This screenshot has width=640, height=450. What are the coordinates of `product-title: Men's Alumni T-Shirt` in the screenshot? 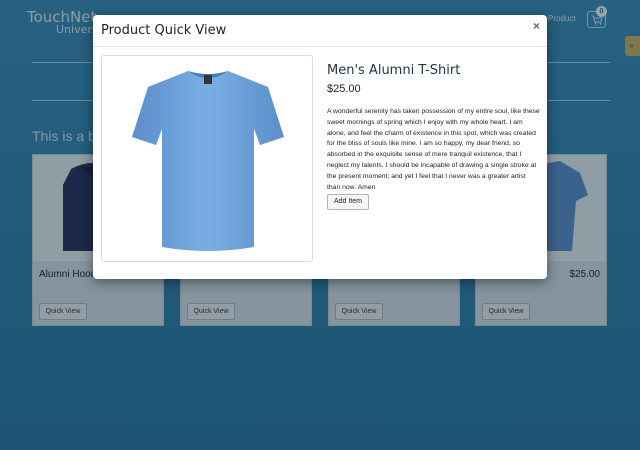 It's located at (394, 70).